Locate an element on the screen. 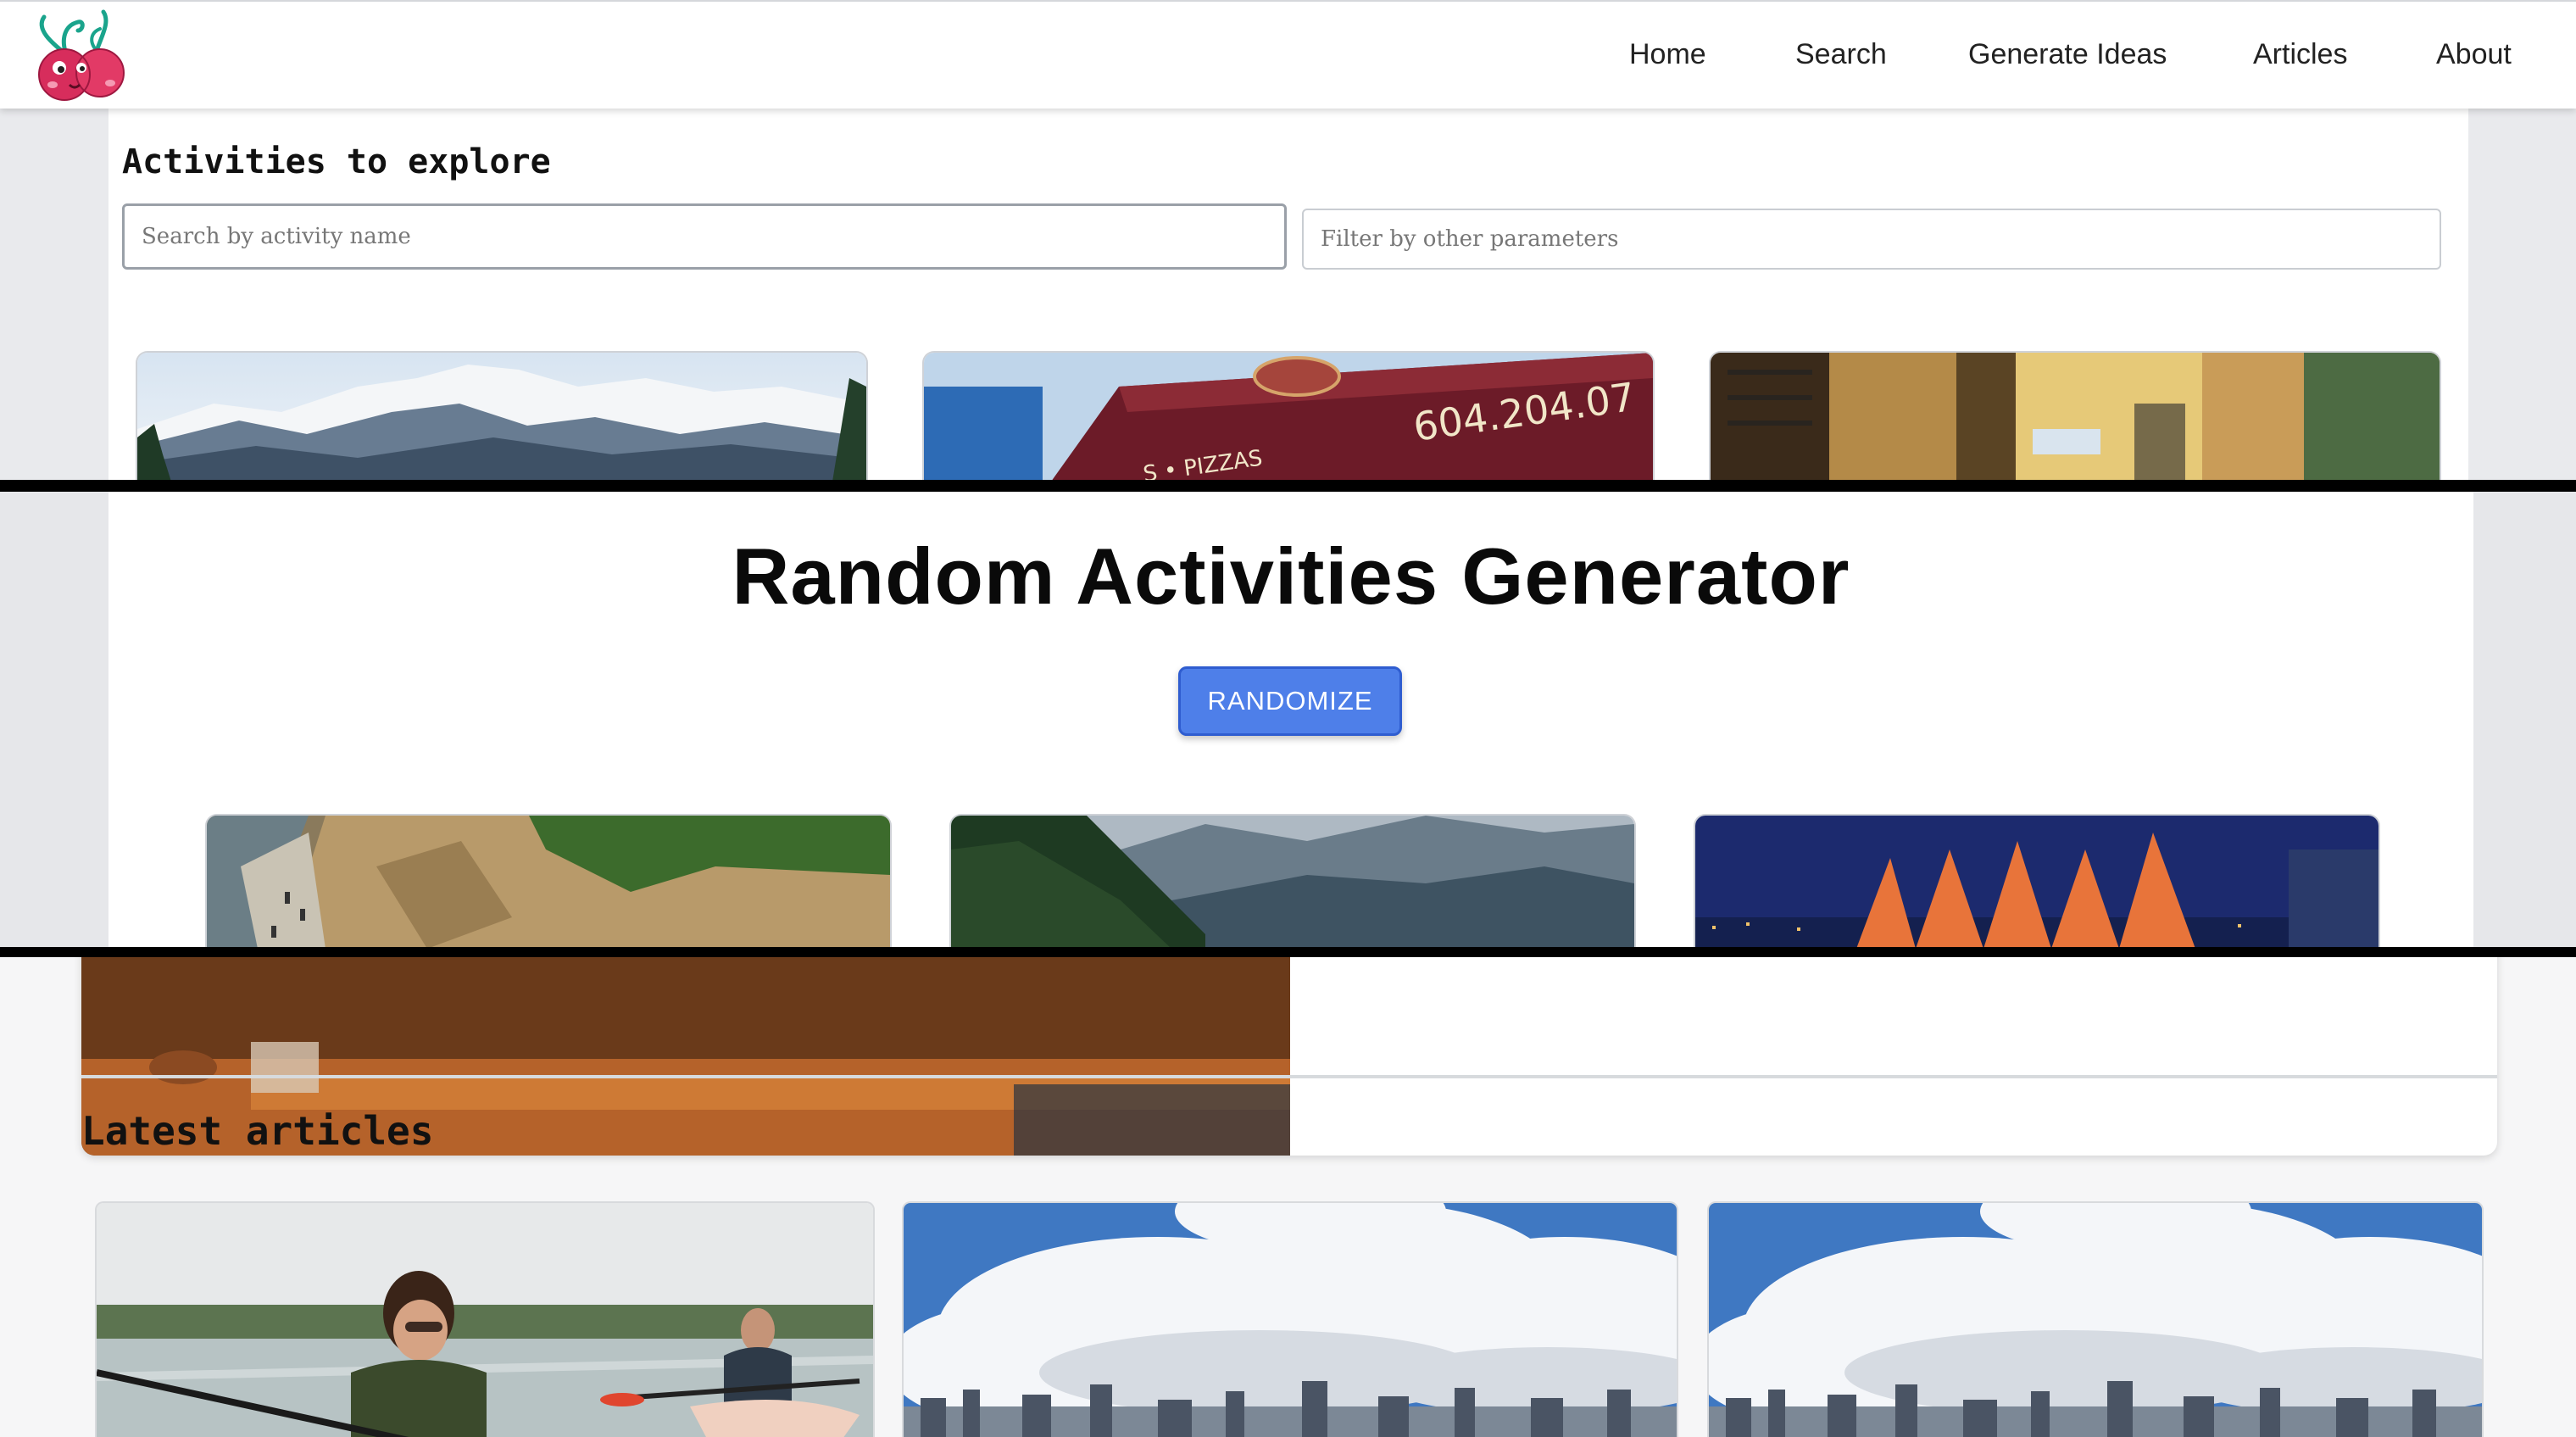  activity-card: 604.204.07 S • PIZZAS is located at coordinates (1288, 415).